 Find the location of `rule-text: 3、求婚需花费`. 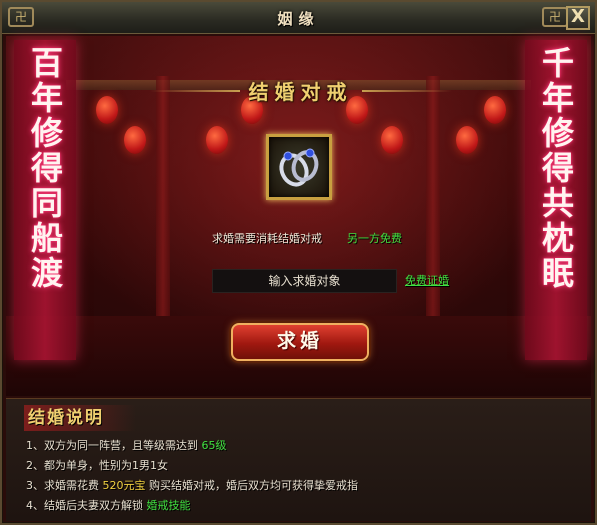

rule-text: 3、求婚需花费 is located at coordinates (64, 485).